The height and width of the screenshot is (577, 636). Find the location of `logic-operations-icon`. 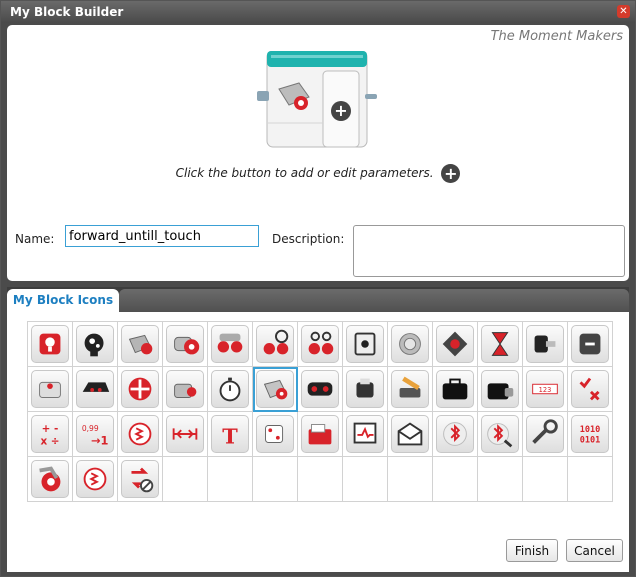

logic-operations-icon is located at coordinates (590, 389).